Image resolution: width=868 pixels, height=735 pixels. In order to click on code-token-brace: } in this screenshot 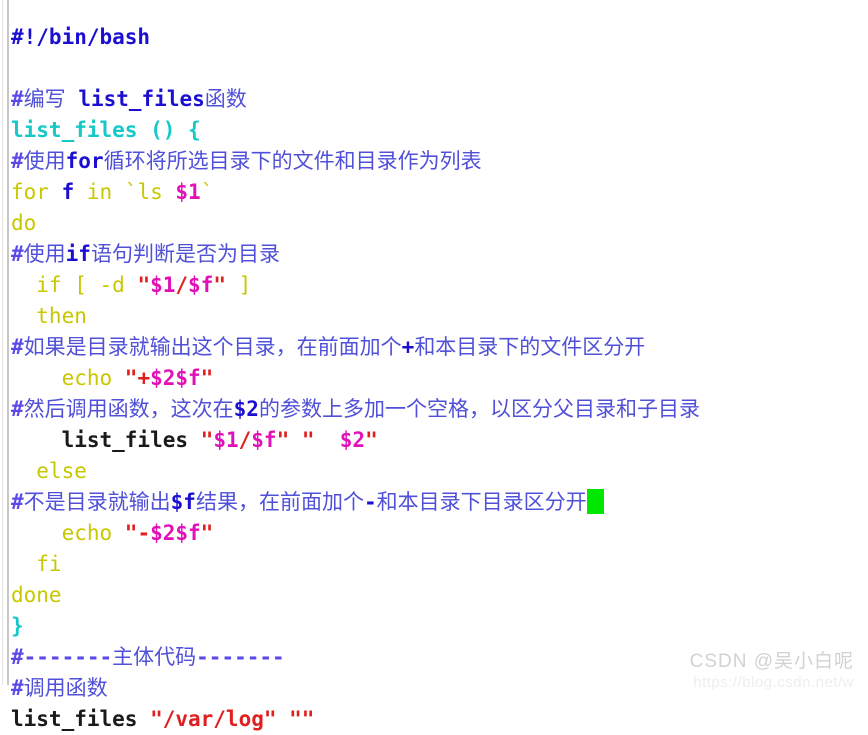, I will do `click(17, 626)`.